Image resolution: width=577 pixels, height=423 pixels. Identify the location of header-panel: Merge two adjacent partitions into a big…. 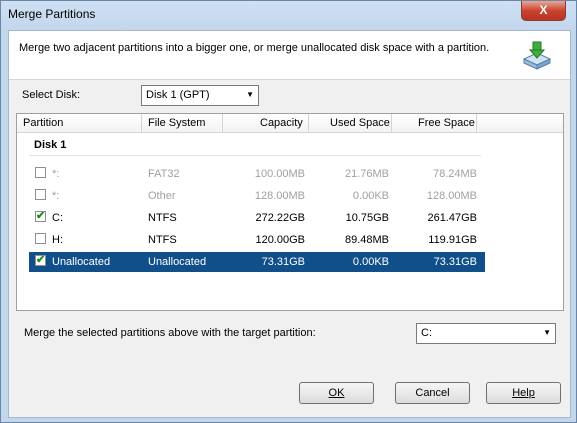
(289, 55).